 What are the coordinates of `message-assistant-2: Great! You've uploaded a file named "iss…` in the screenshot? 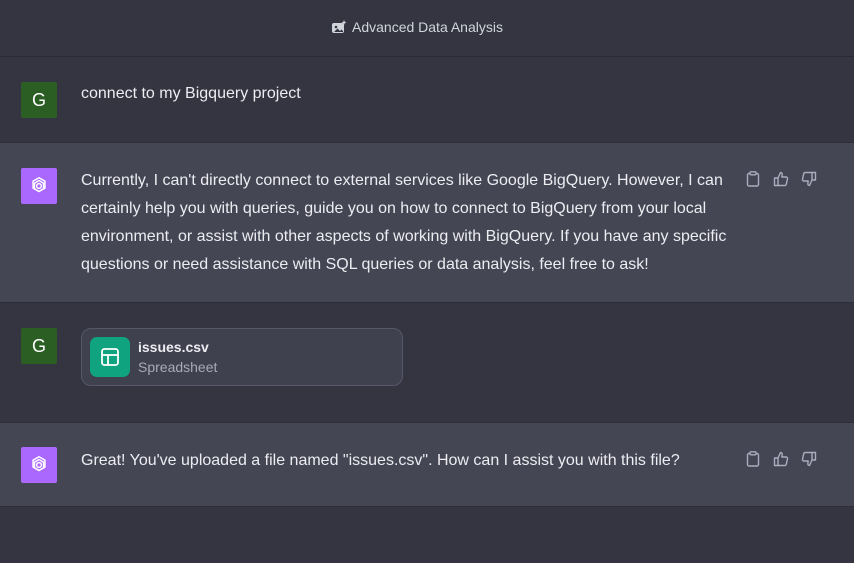 It's located at (427, 465).